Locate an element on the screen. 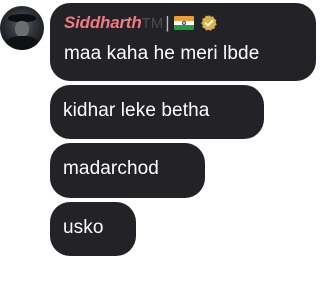  message-text: usko is located at coordinates (83, 227).